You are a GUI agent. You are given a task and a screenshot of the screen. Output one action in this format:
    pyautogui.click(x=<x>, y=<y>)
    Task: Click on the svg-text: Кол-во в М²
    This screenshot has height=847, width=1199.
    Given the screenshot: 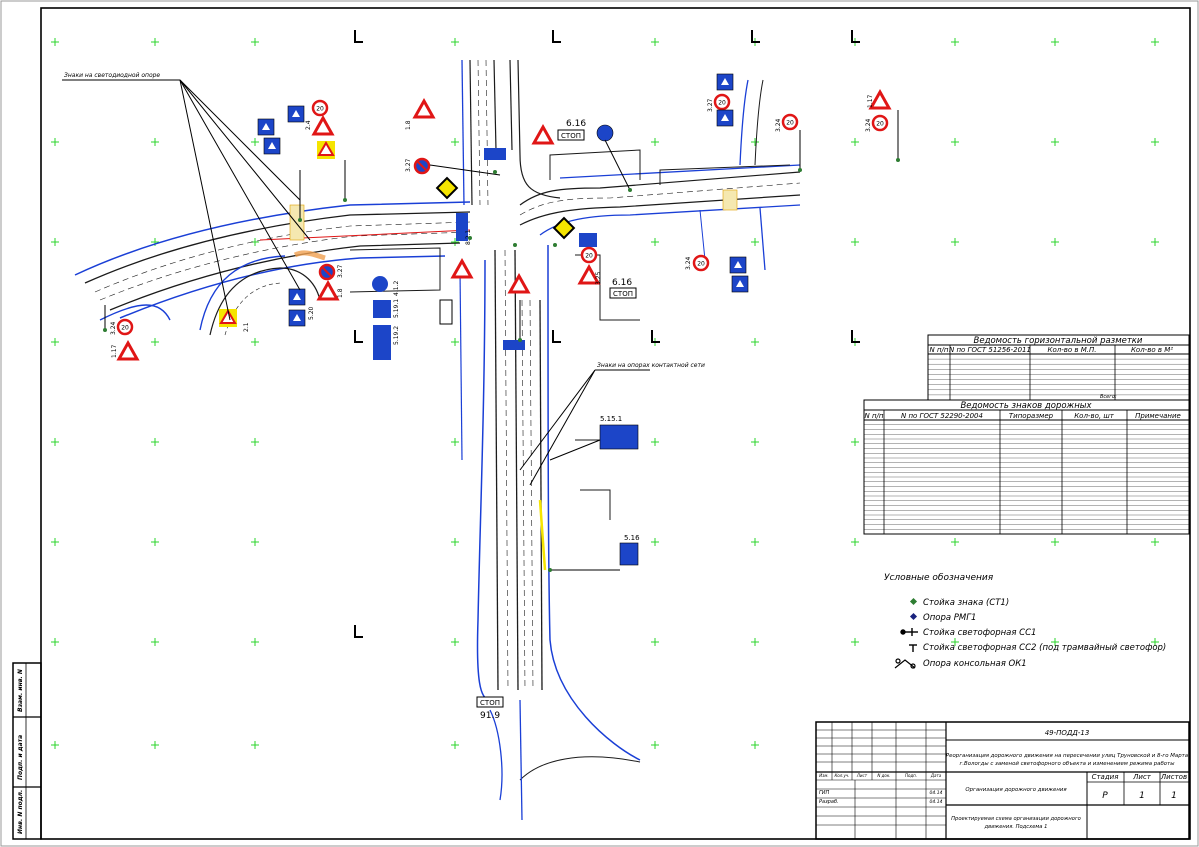 What is the action you would take?
    pyautogui.click(x=1152, y=350)
    